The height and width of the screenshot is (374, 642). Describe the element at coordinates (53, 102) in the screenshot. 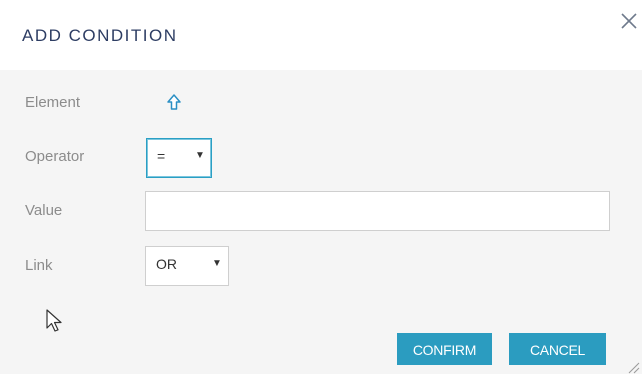

I see `element-label: Element` at that location.